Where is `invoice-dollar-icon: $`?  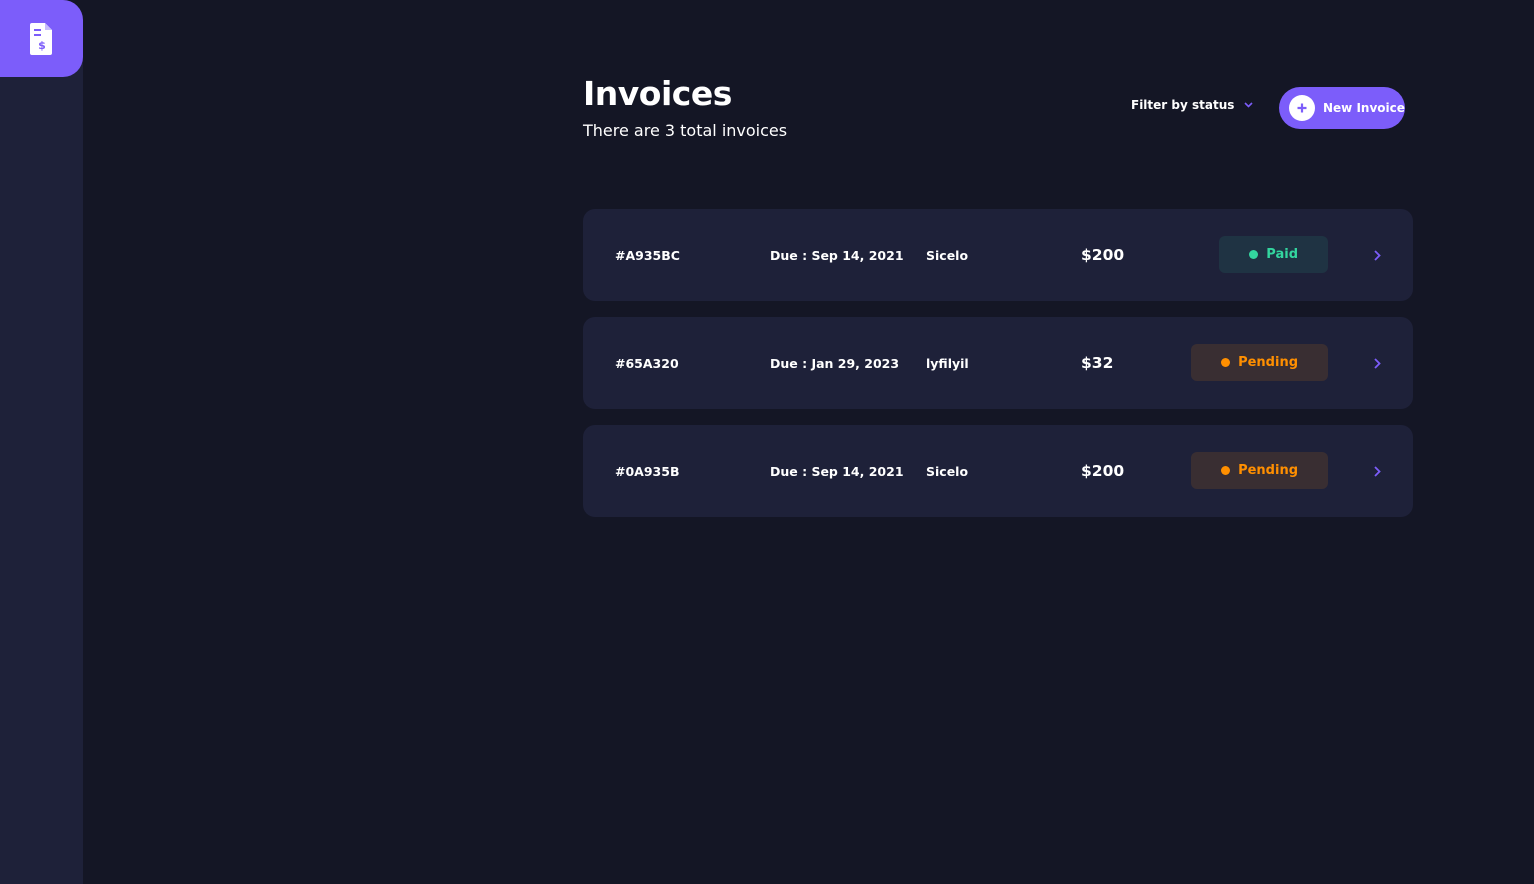 invoice-dollar-icon: $ is located at coordinates (40, 38).